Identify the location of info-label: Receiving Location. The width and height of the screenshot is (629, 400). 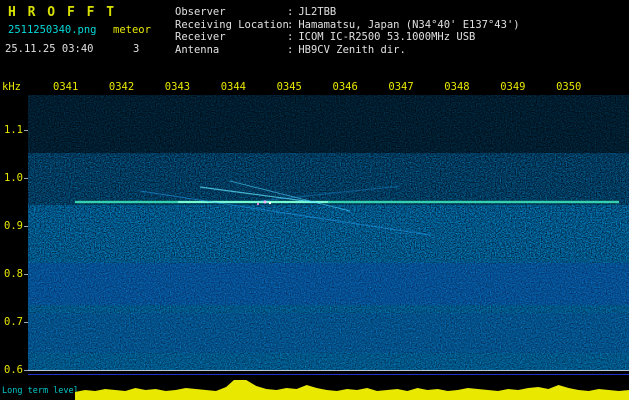
(232, 24).